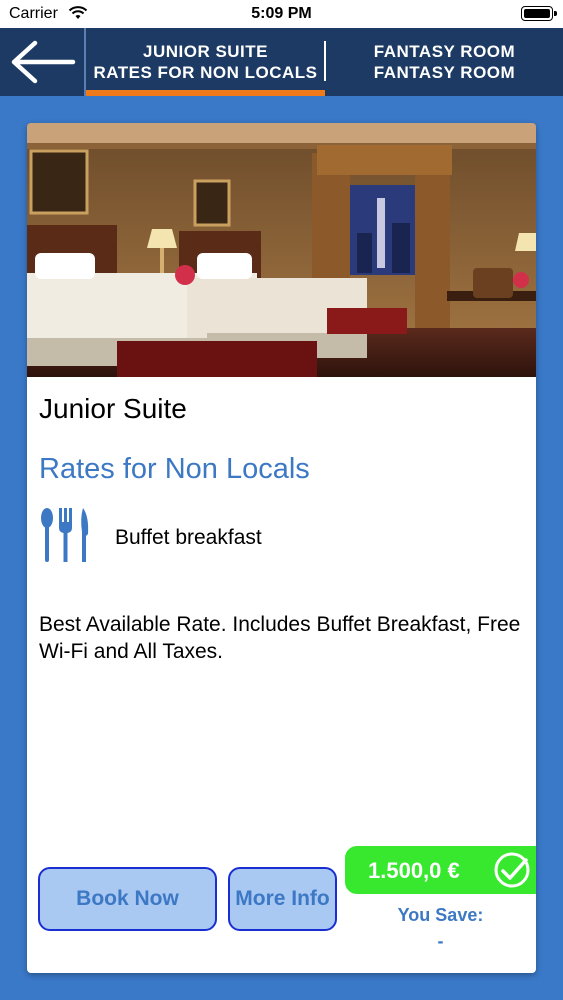 This screenshot has width=563, height=1000. What do you see at coordinates (444, 72) in the screenshot?
I see `tab-subtitle: FANTASY ROOM` at bounding box center [444, 72].